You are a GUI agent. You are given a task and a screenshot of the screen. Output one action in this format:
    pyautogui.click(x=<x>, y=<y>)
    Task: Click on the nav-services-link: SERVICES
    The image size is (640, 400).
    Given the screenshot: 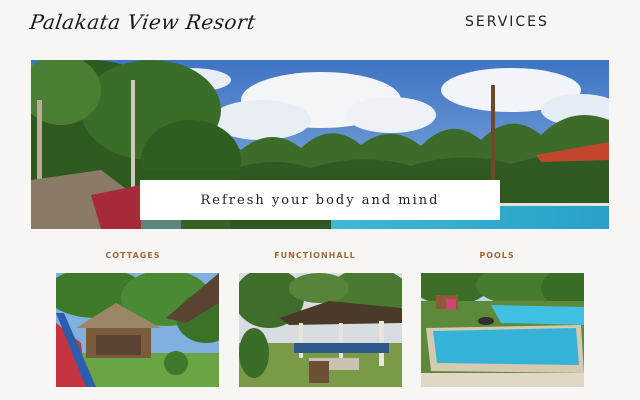 What is the action you would take?
    pyautogui.click(x=507, y=22)
    